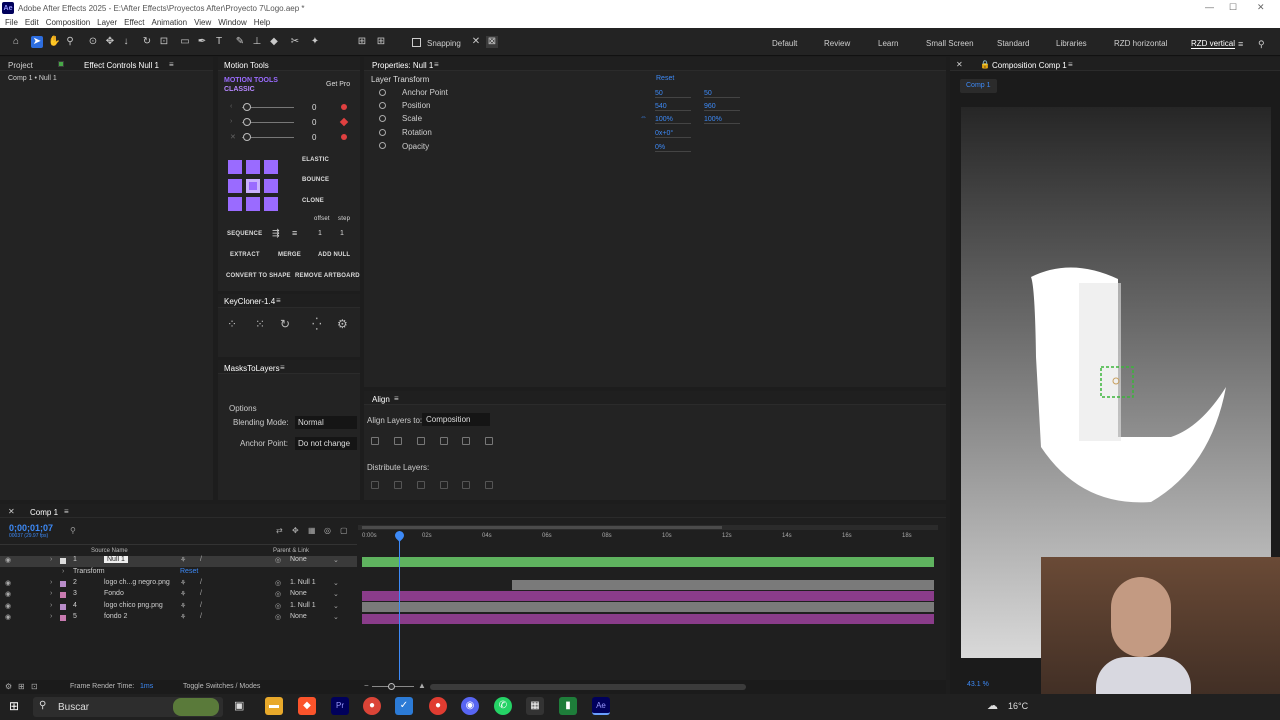 The image size is (1280, 720). Describe the element at coordinates (189, 571) in the screenshot. I see `transform-reset: Reset` at that location.